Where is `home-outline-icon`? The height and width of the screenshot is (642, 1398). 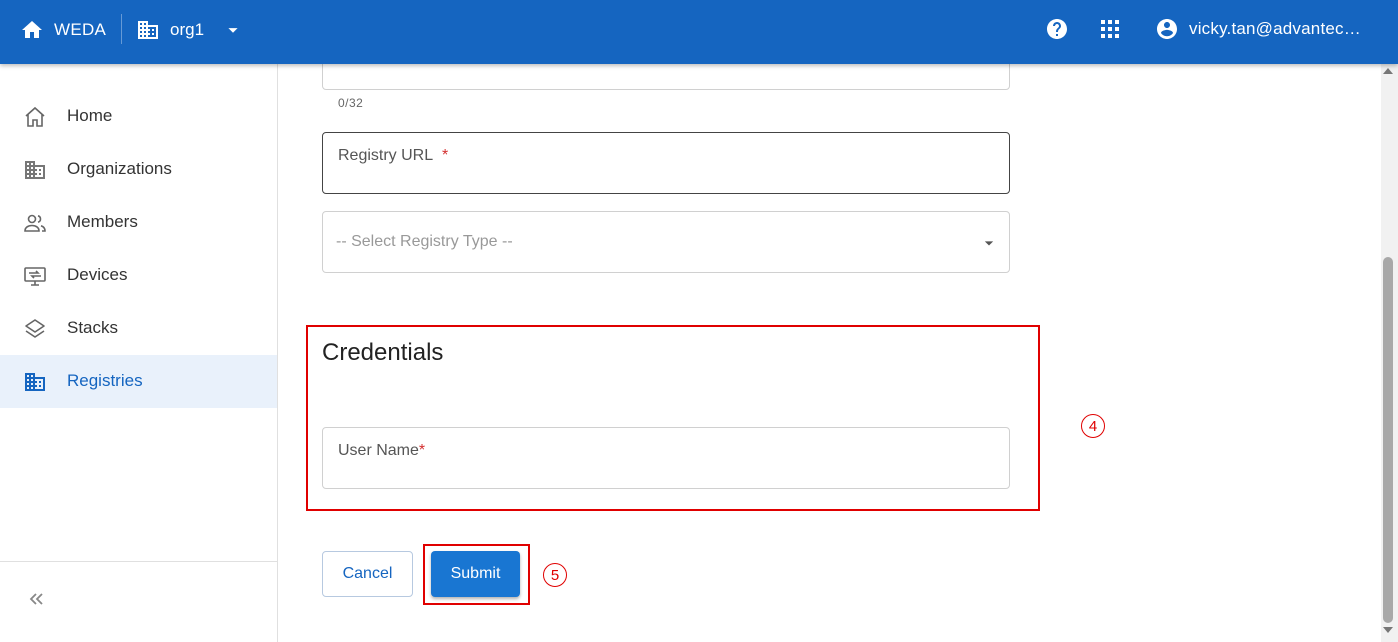
home-outline-icon is located at coordinates (35, 117).